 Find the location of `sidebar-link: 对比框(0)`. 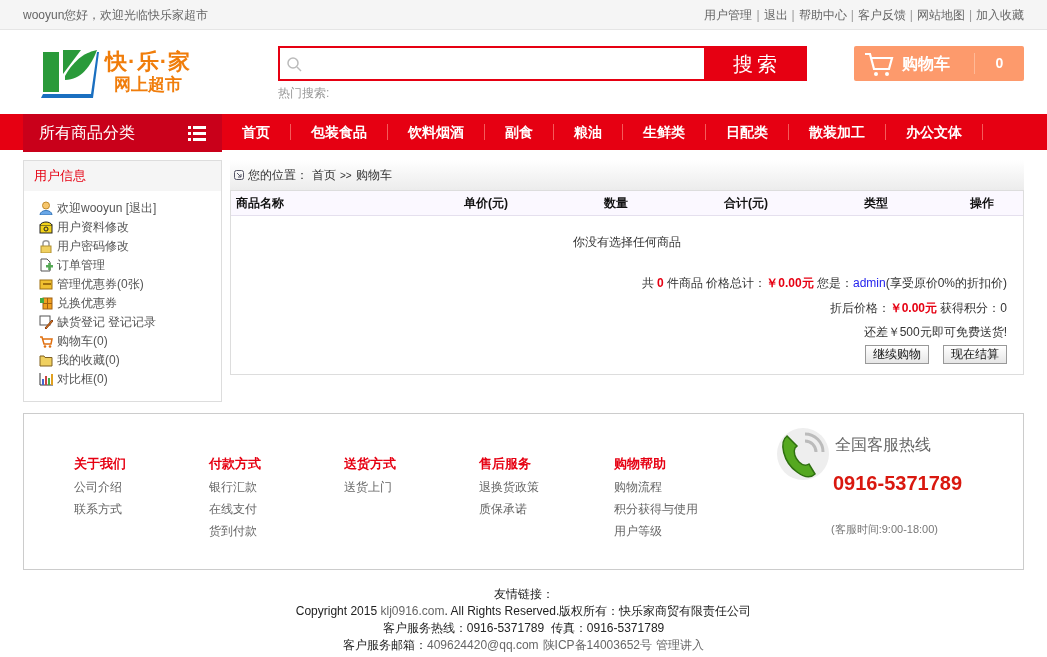

sidebar-link: 对比框(0) is located at coordinates (82, 379).